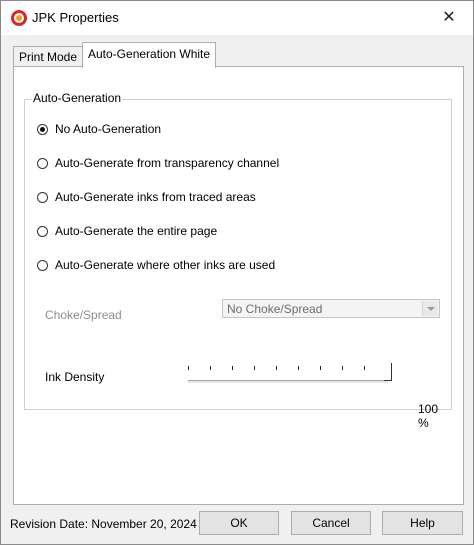 The height and width of the screenshot is (545, 474). What do you see at coordinates (239, 523) in the screenshot?
I see `ok-button: OK` at bounding box center [239, 523].